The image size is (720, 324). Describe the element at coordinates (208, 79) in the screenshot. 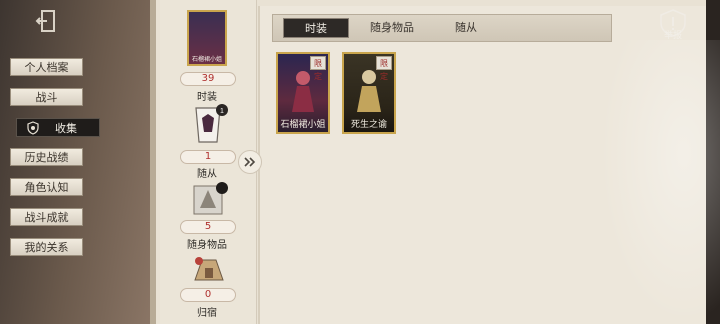

I see `outfit-count: 39` at that location.